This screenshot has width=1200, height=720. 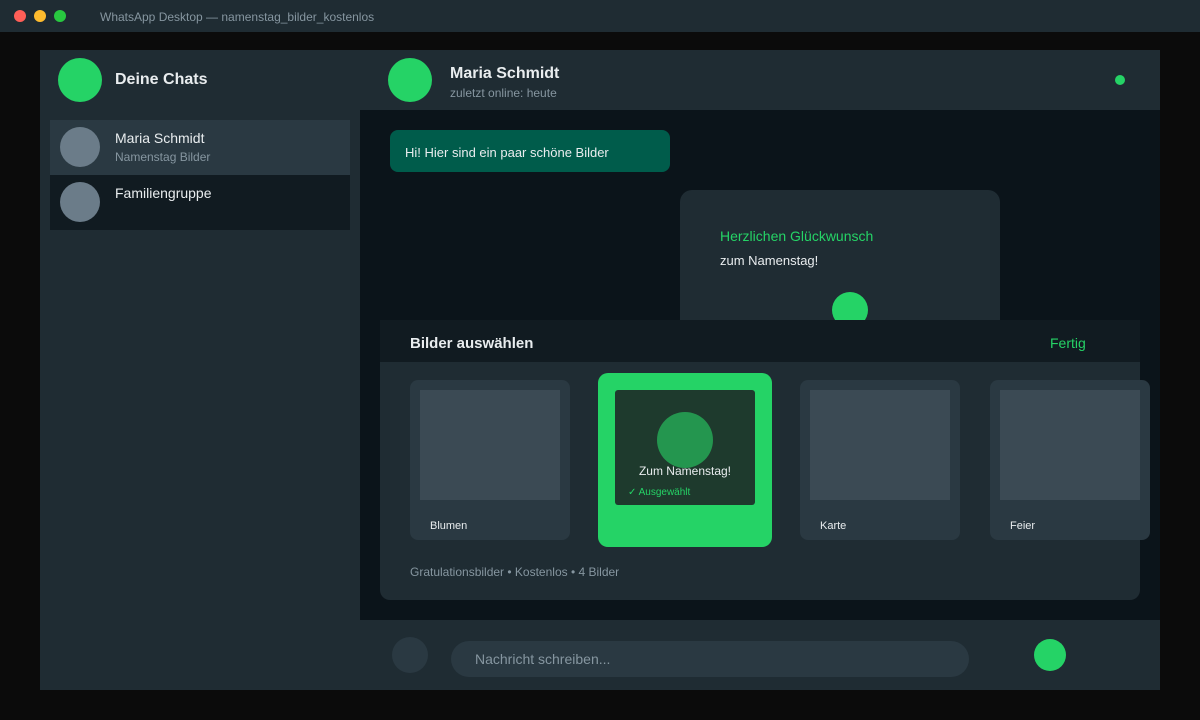 I want to click on close-window-button, so click(x=20, y=16).